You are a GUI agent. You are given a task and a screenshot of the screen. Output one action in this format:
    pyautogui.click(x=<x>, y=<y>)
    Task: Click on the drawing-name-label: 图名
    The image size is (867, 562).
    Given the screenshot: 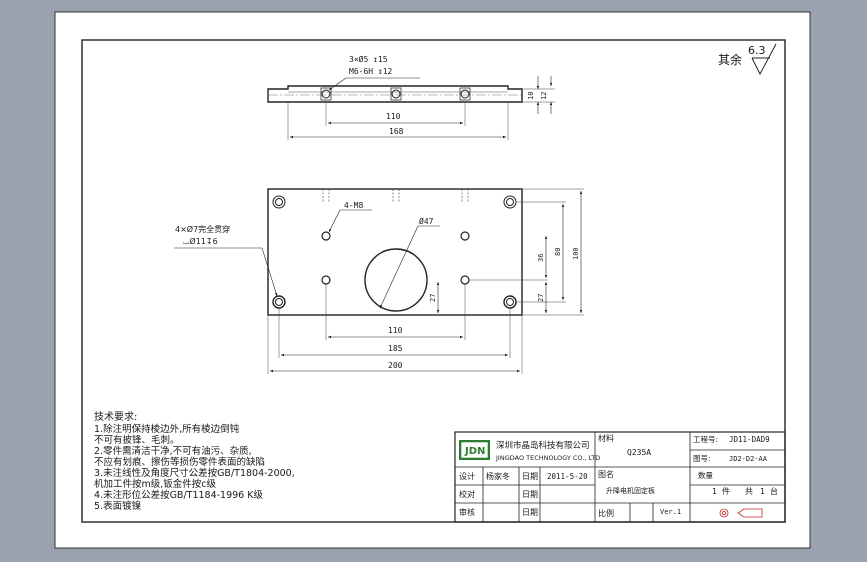 What is the action you would take?
    pyautogui.click(x=606, y=474)
    